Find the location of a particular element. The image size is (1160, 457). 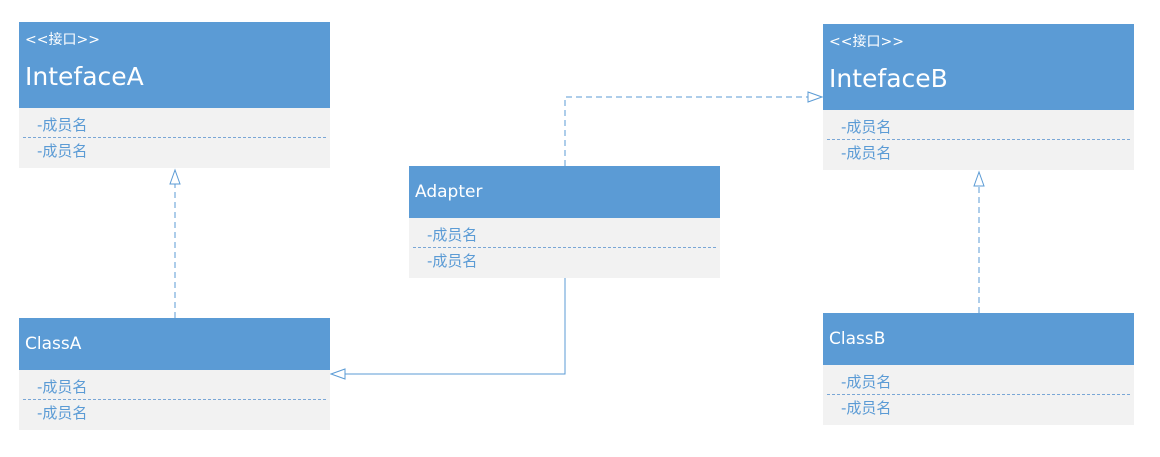

class-a-box: ClassA -成员名 -成员名 is located at coordinates (174, 374).